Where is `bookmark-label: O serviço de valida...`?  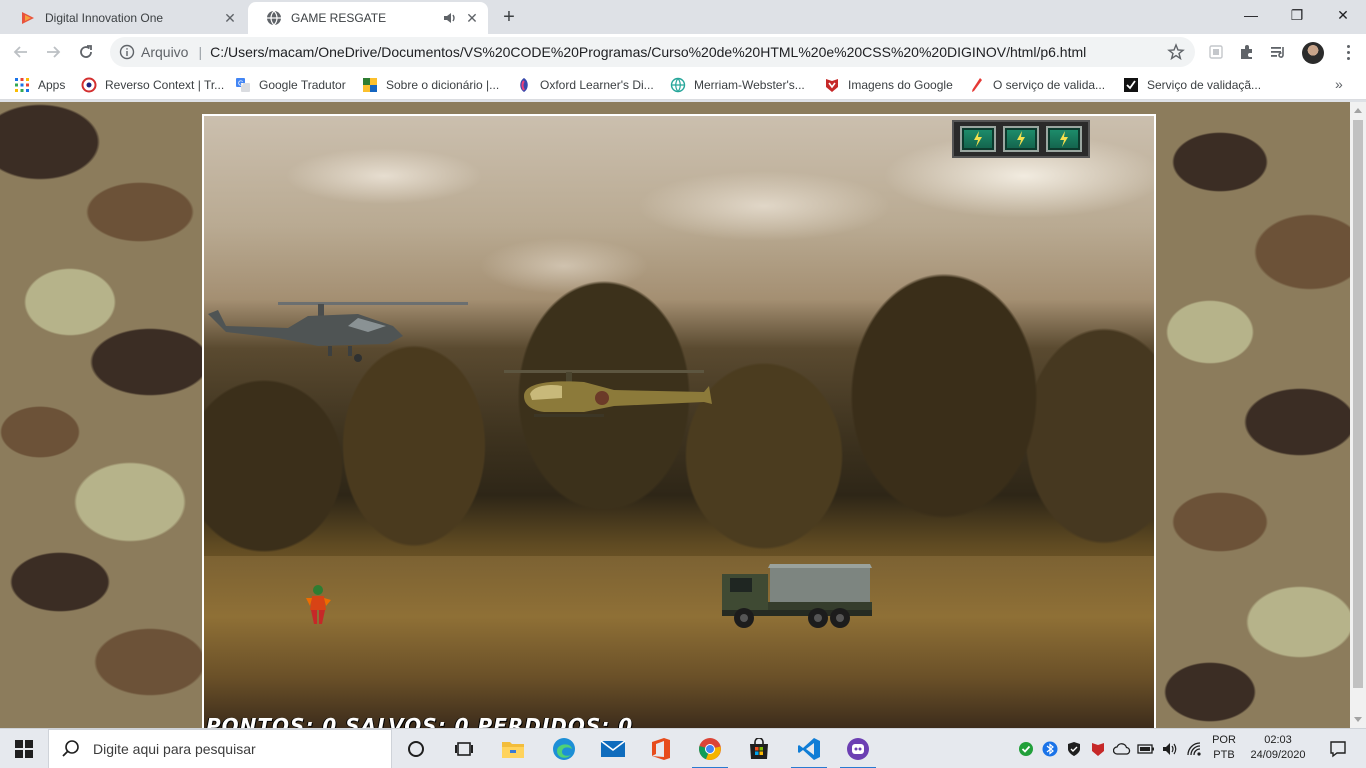
bookmark-label: O serviço de valida... is located at coordinates (1049, 85).